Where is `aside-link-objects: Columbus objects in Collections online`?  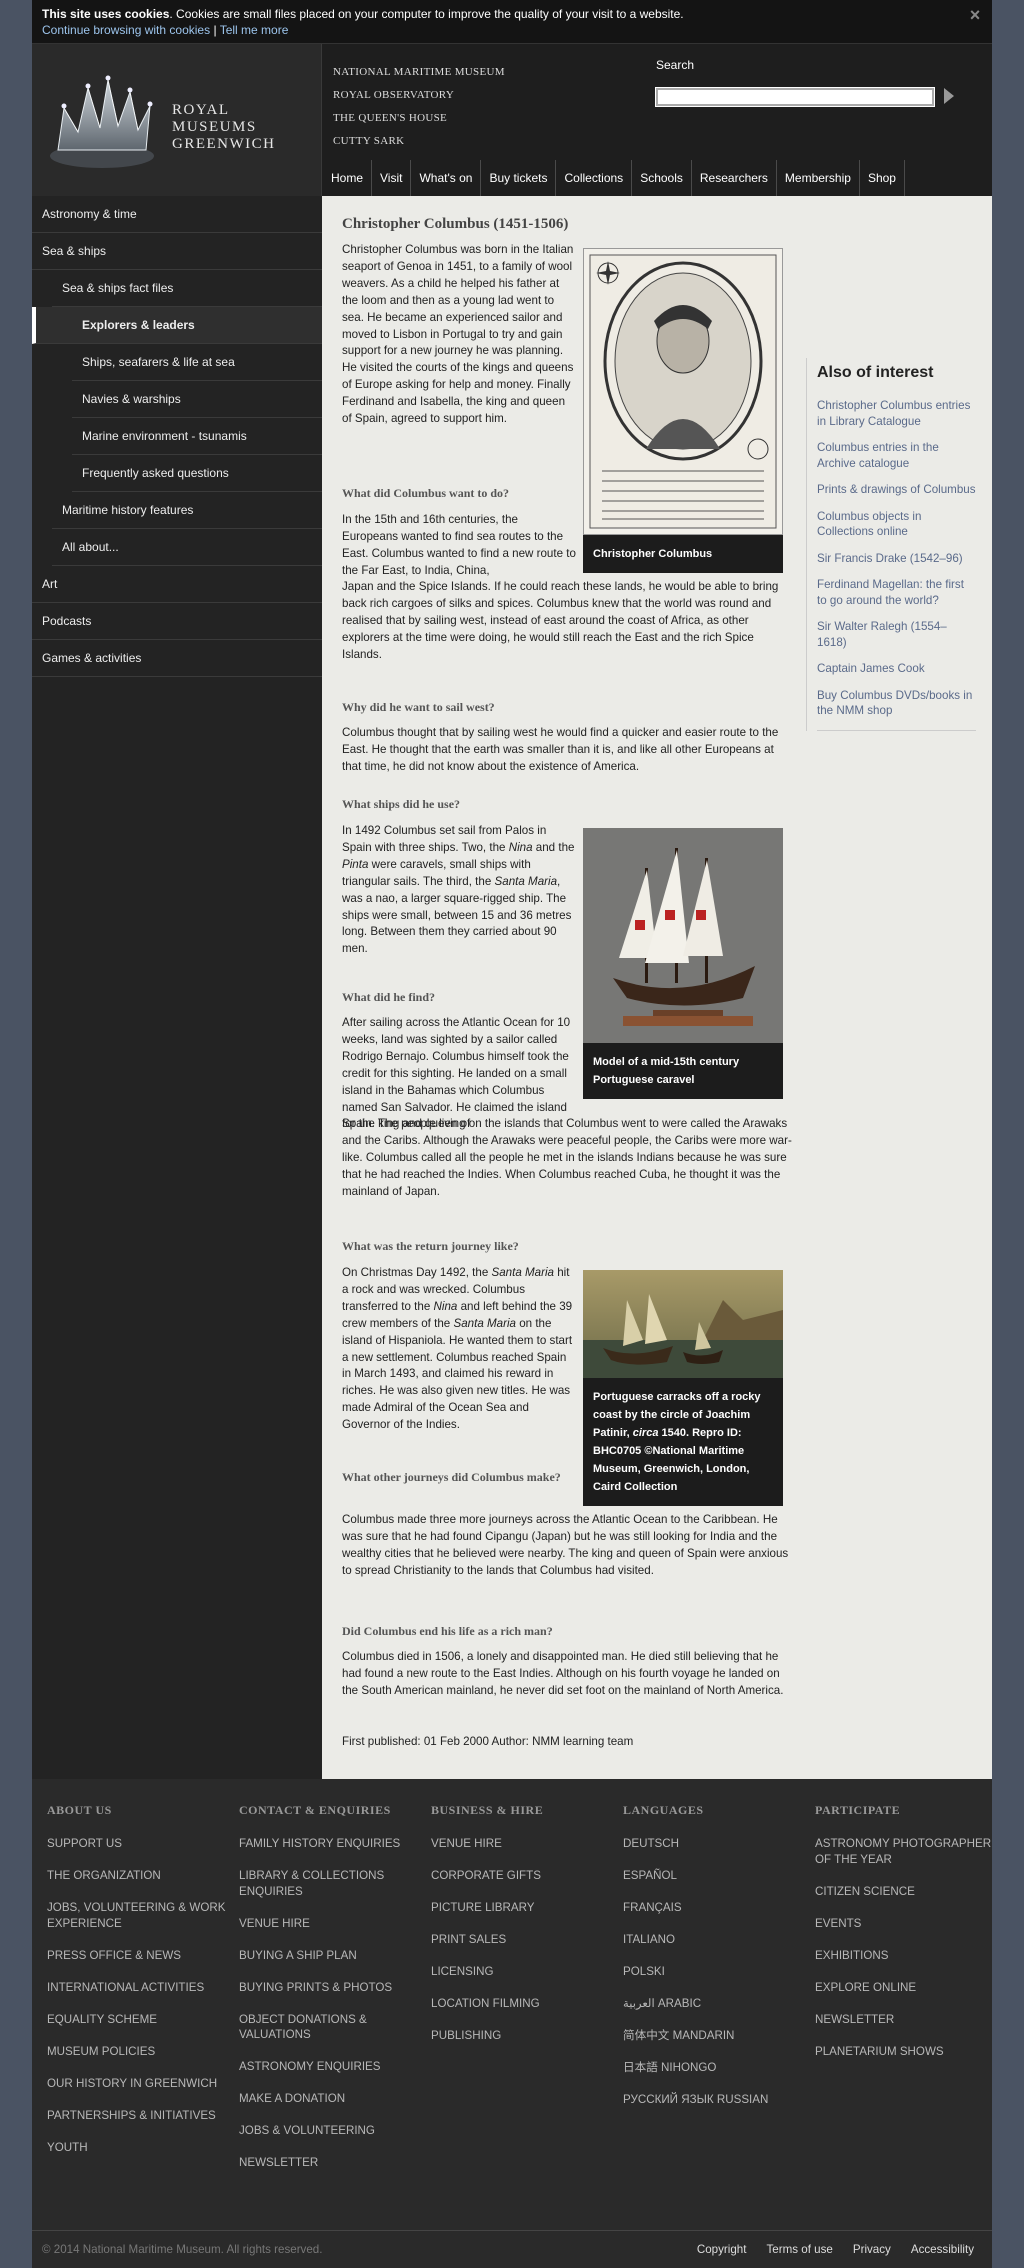 aside-link-objects: Columbus objects in Collections online is located at coordinates (896, 524).